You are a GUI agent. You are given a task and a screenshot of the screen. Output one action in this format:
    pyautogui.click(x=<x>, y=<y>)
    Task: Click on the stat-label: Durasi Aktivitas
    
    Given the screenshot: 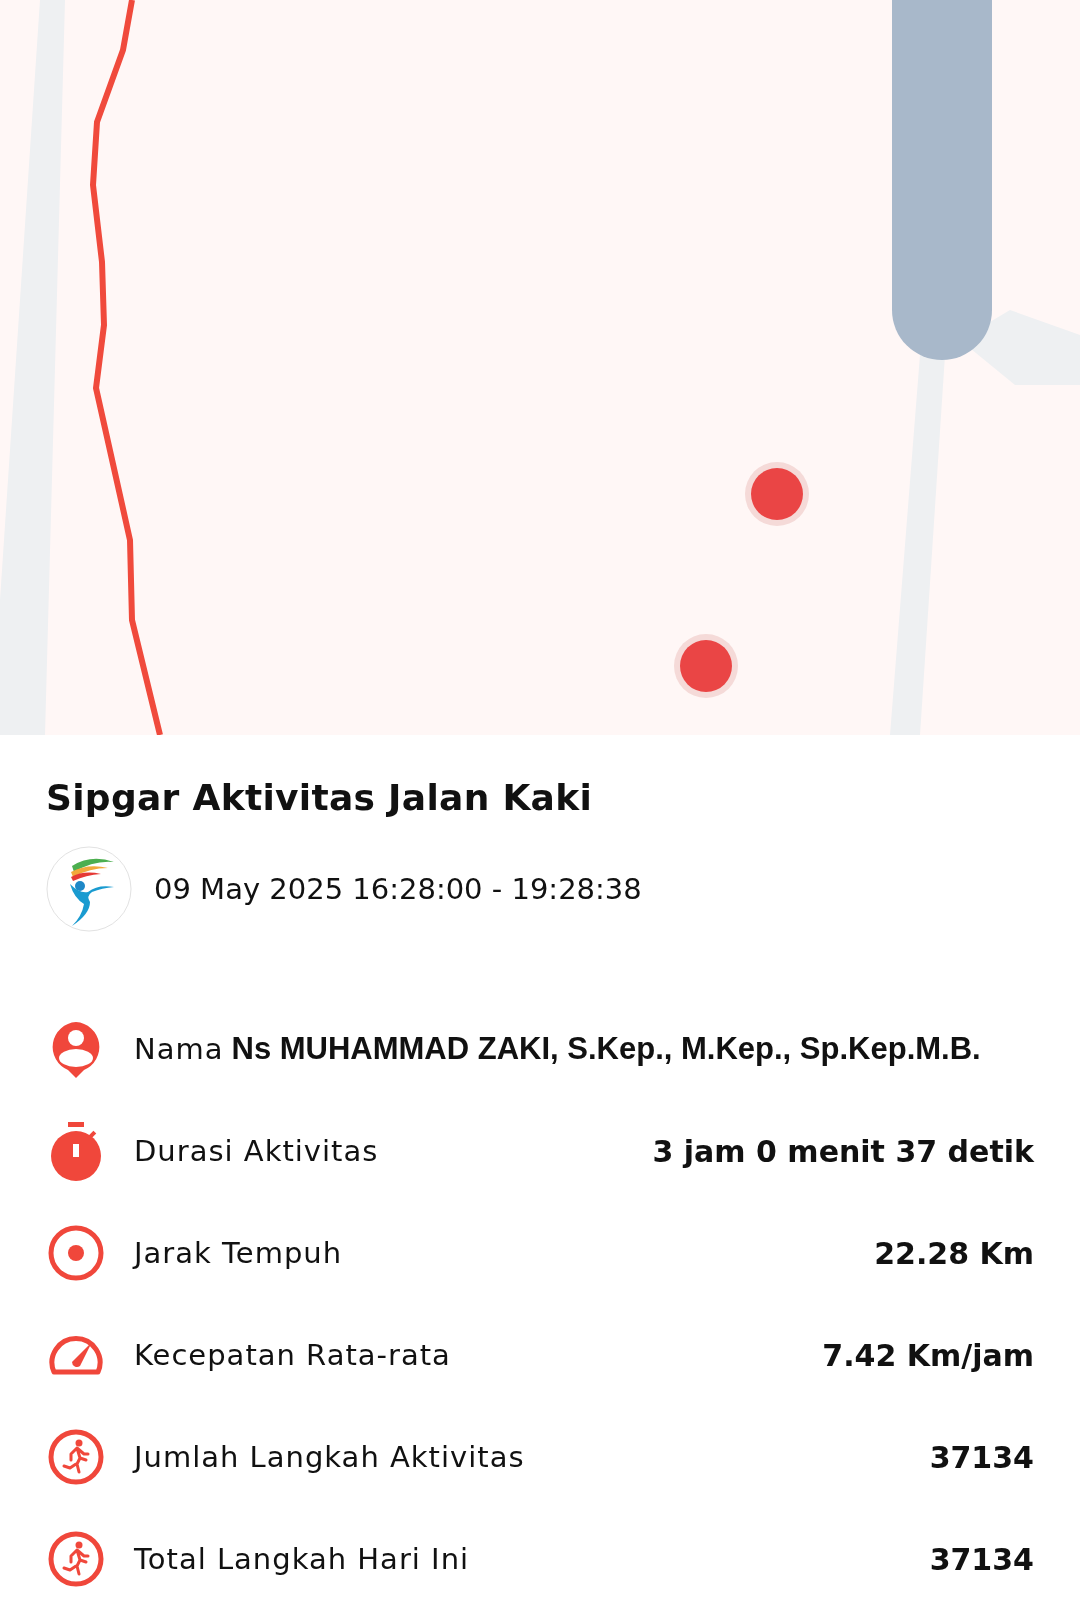 What is the action you would take?
    pyautogui.click(x=256, y=1151)
    